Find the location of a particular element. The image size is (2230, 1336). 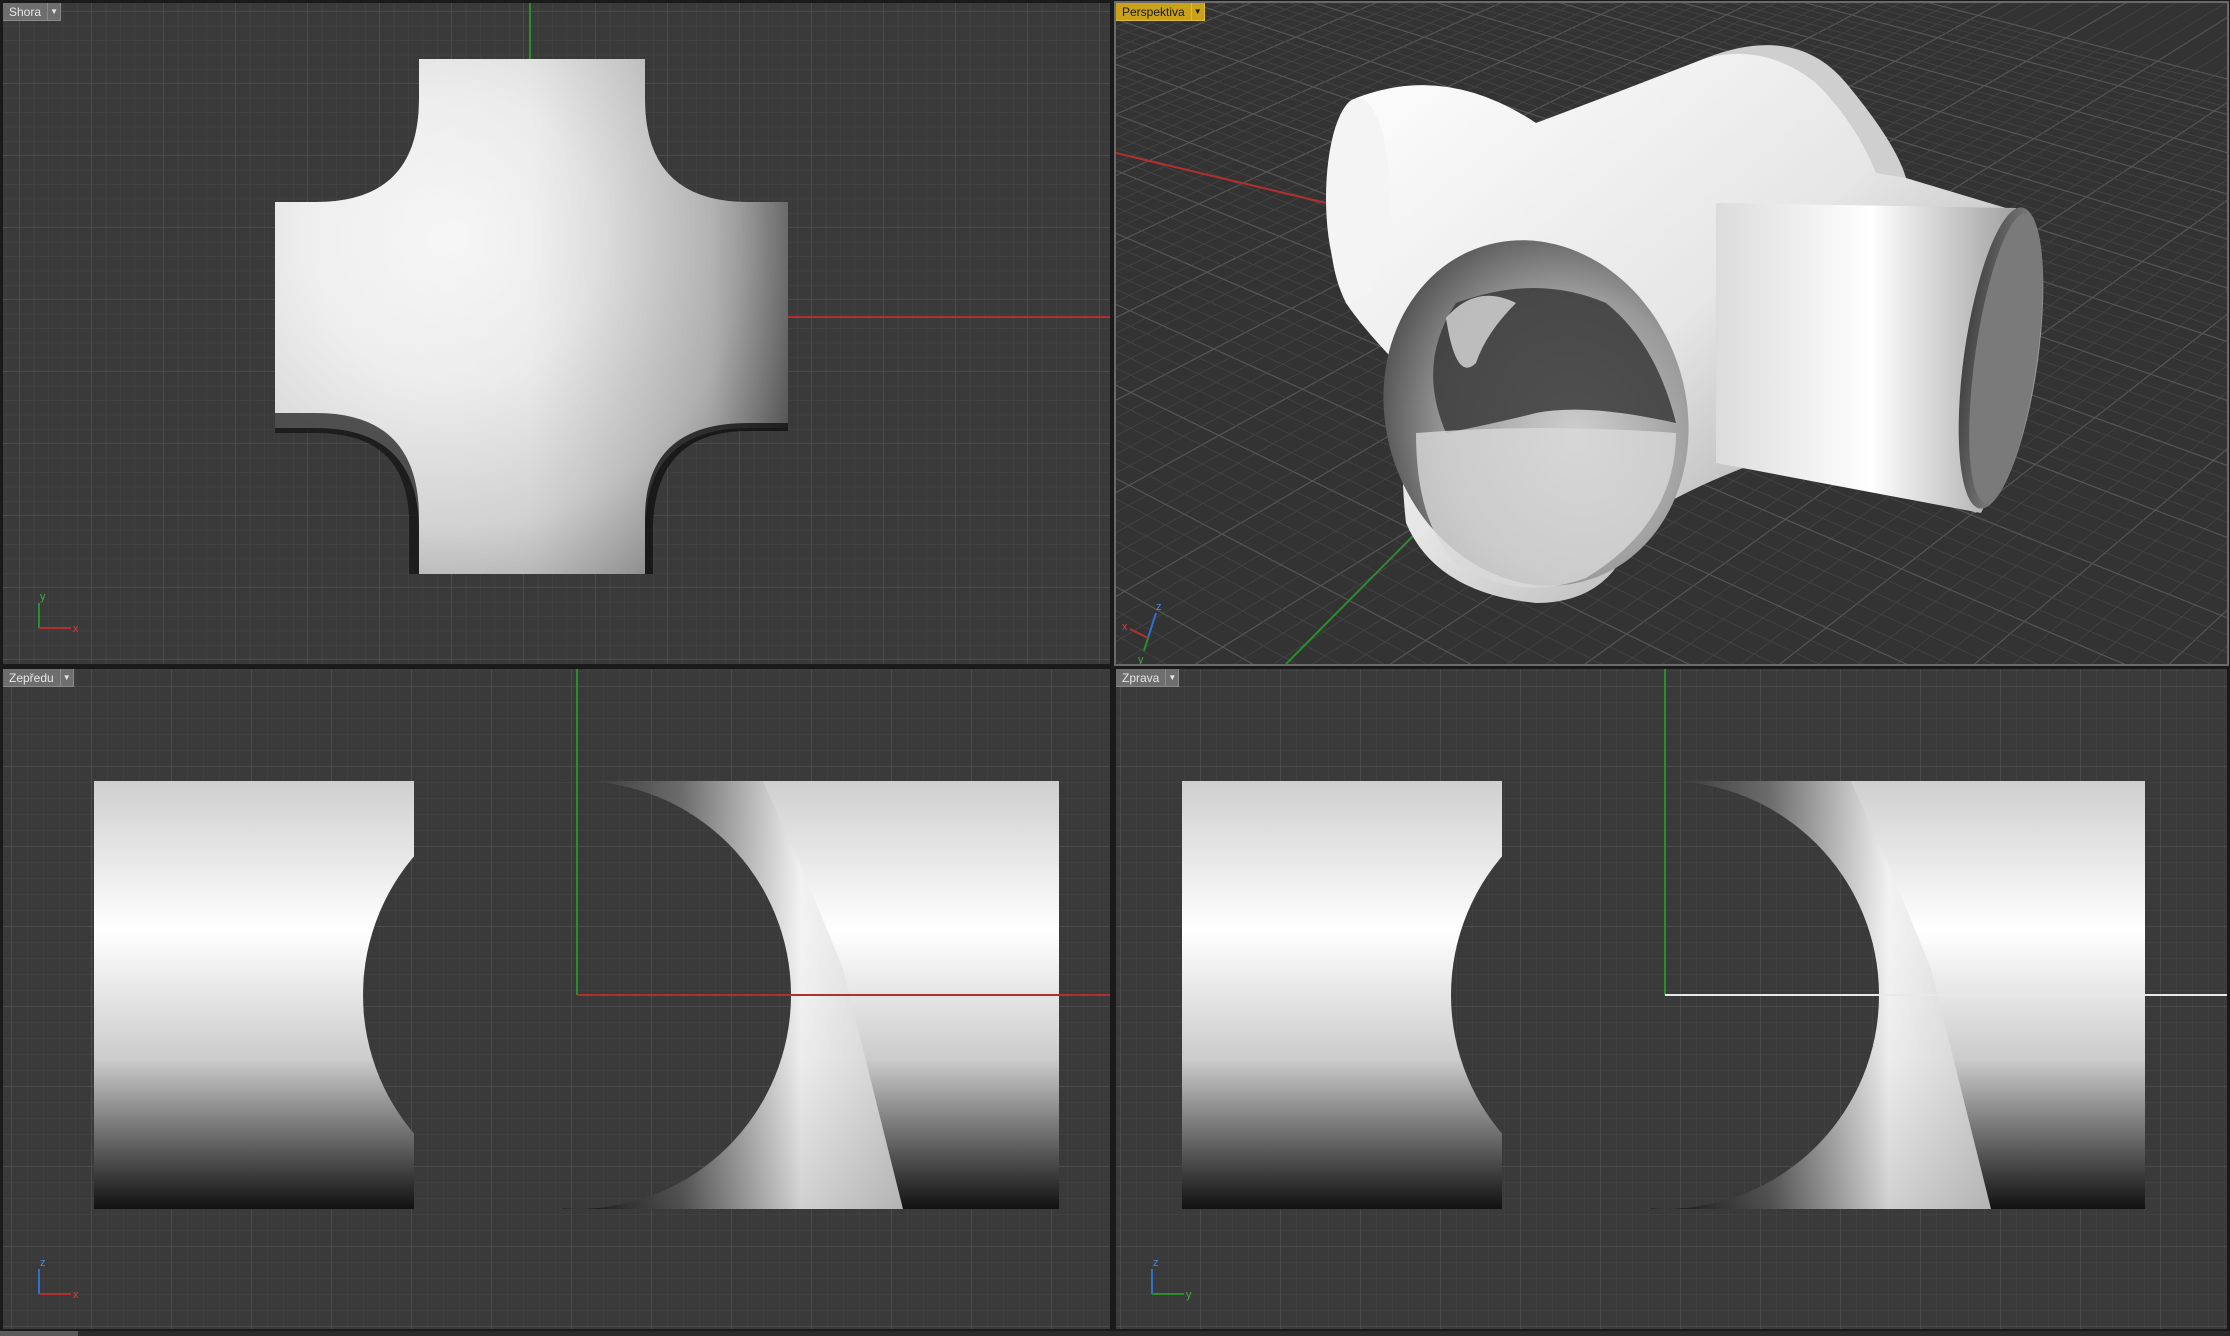

viewport-tab-perspective: Perspektiva ▼ is located at coordinates (1160, 12).